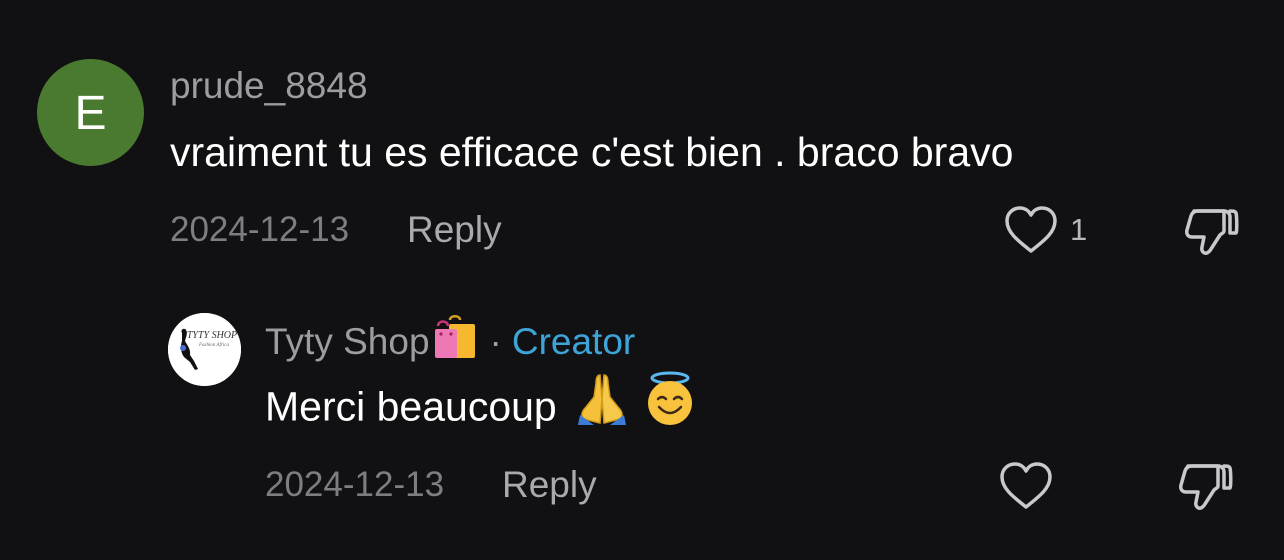 The height and width of the screenshot is (560, 1284). I want to click on creator-badge: Creator, so click(573, 341).